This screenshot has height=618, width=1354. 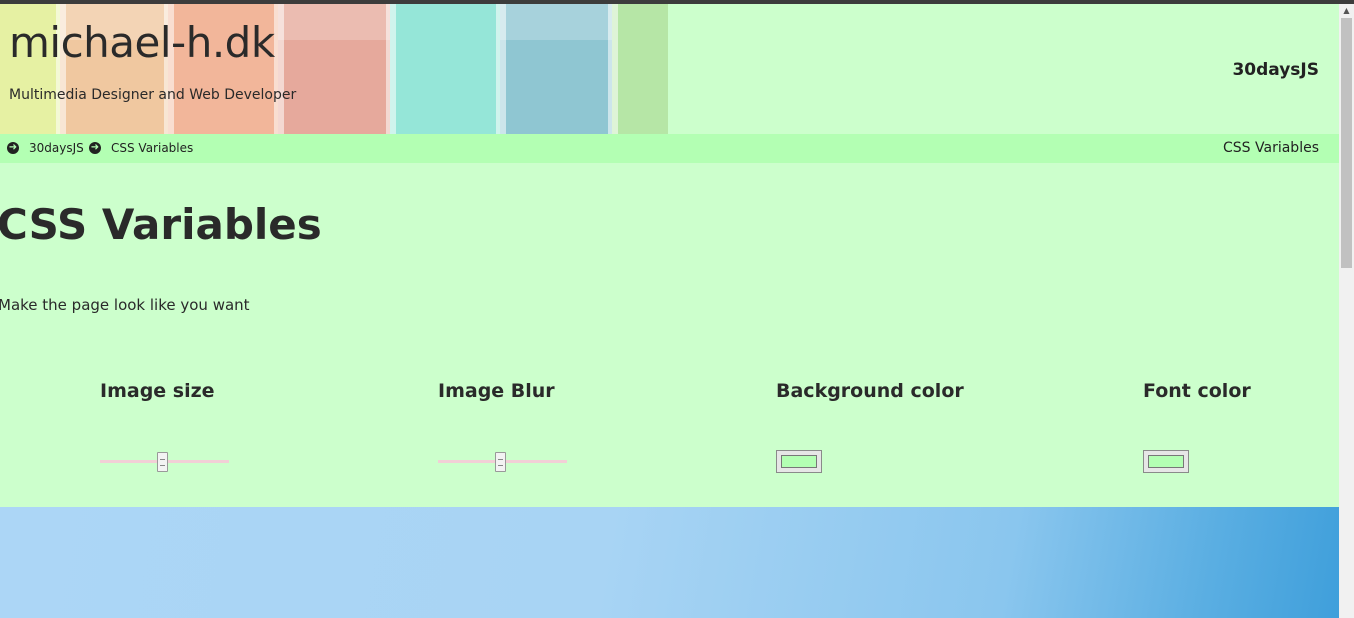 I want to click on image-size-slider, so click(x=164, y=462).